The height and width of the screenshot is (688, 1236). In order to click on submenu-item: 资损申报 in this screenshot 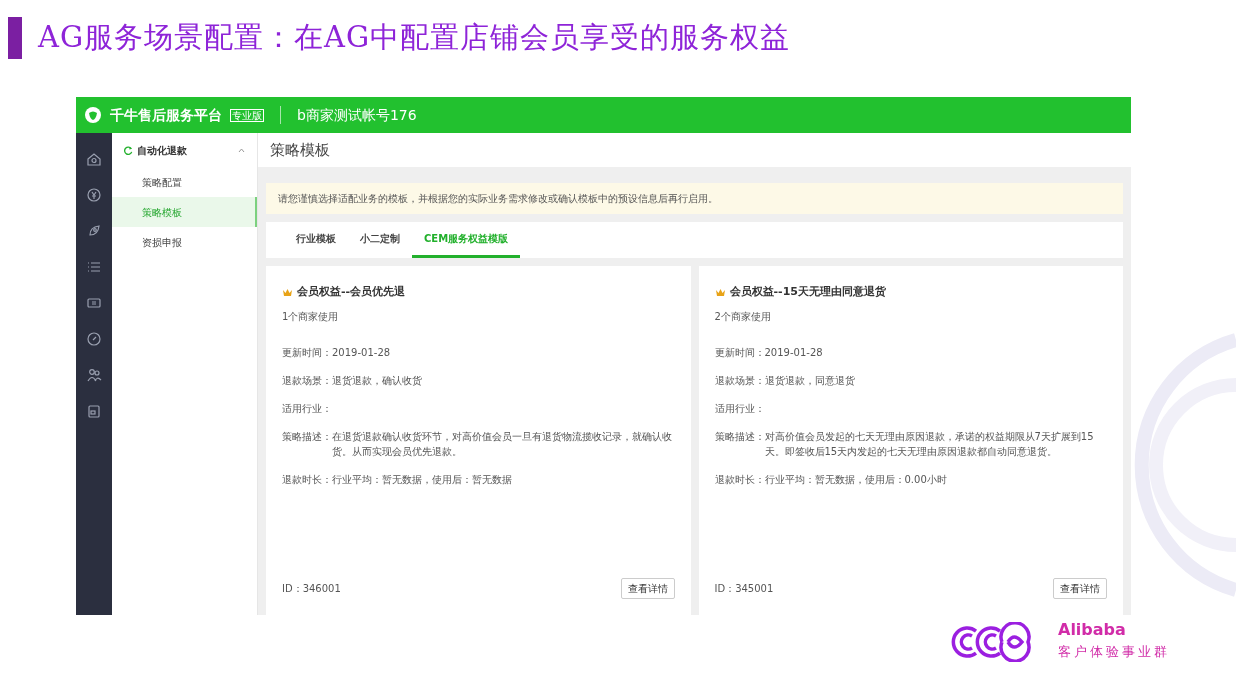, I will do `click(184, 242)`.